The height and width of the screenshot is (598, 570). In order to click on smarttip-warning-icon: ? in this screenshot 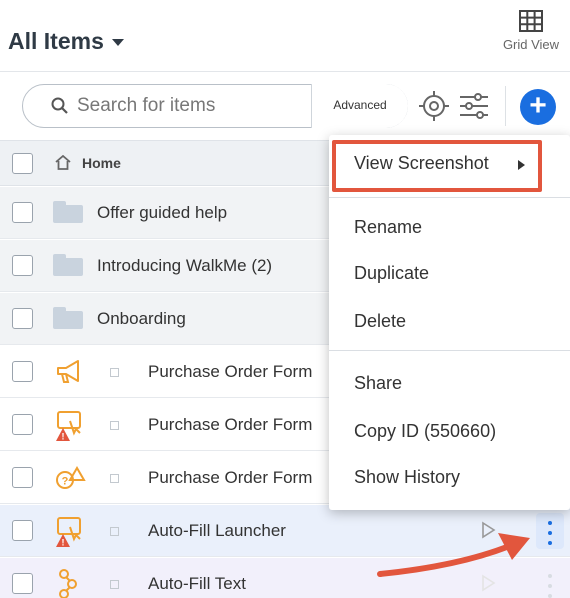, I will do `click(71, 477)`.